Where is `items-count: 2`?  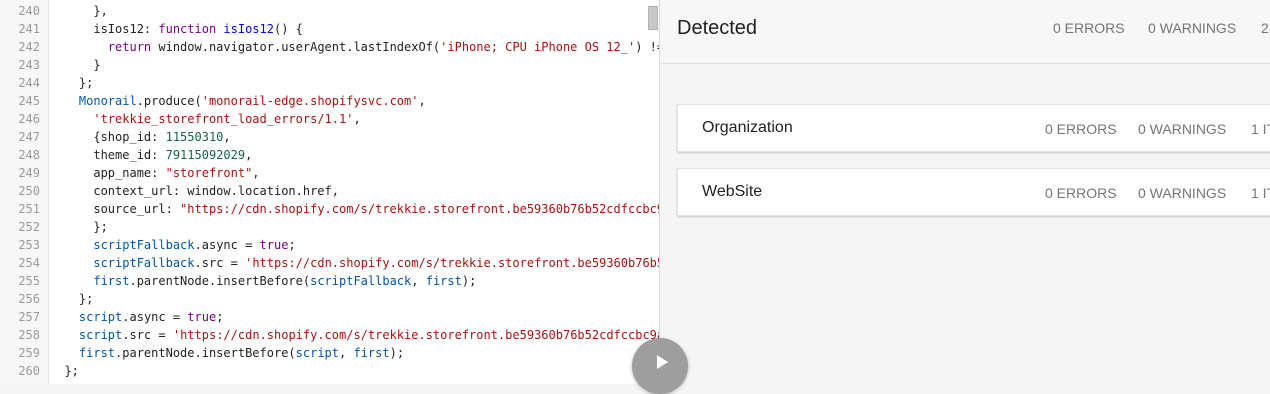 items-count: 2 is located at coordinates (1265, 28).